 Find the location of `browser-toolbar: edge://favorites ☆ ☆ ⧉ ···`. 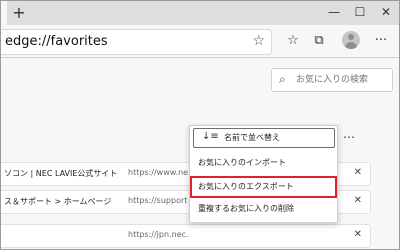

browser-toolbar: edge://favorites ☆ ☆ ⧉ ··· is located at coordinates (200, 41).